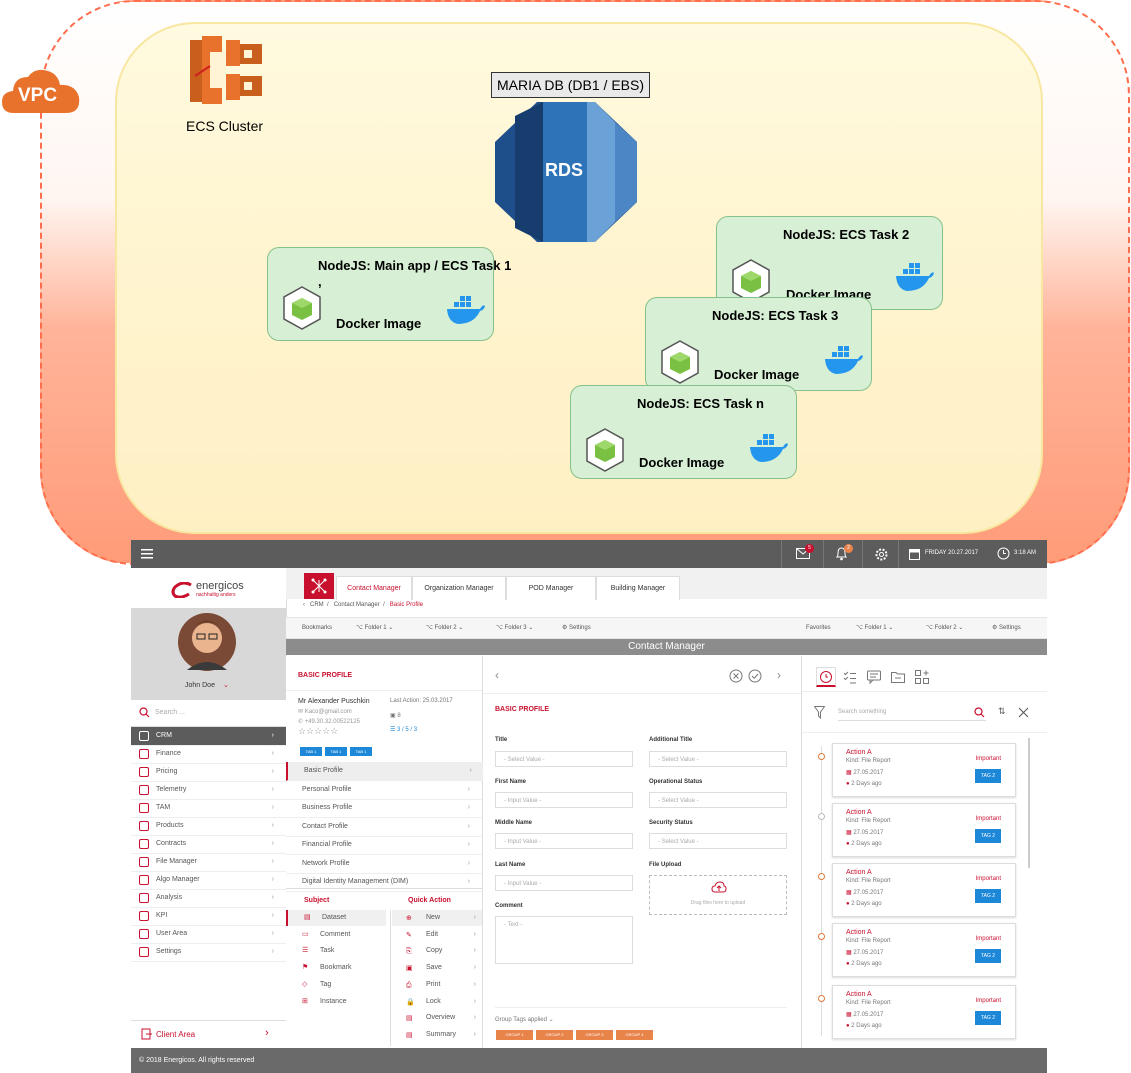 The width and height of the screenshot is (1131, 1073). Describe the element at coordinates (514, 628) in the screenshot. I see `bookmark-folder-3: ⌥ Folder 3 ⌄` at that location.